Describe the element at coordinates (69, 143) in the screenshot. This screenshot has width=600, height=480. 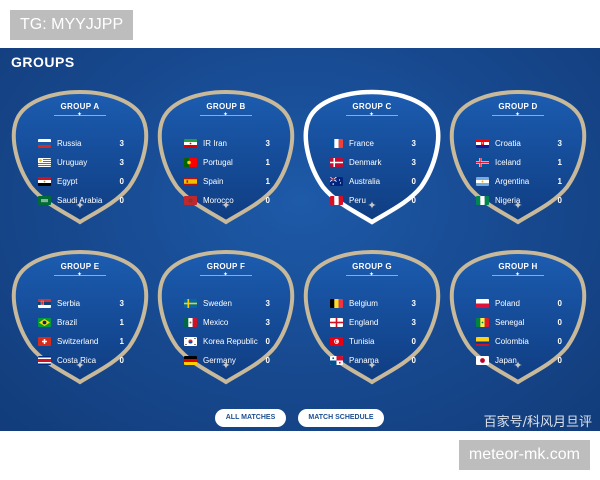
I see `team-name: Russia` at that location.